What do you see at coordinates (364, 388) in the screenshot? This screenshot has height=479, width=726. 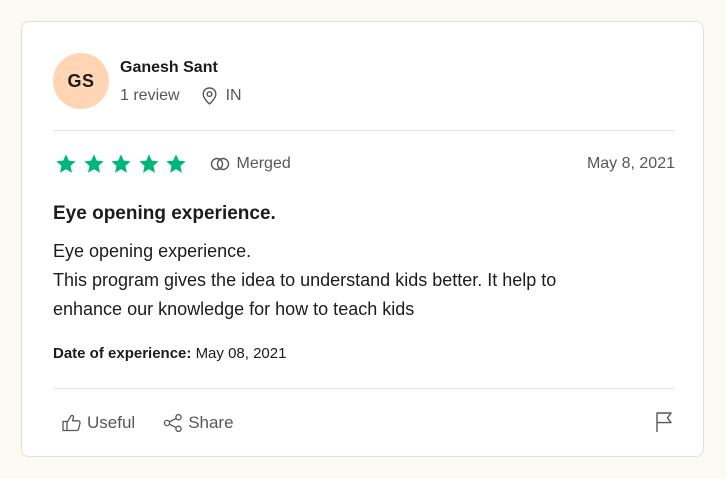 I see `divider-bottom` at bounding box center [364, 388].